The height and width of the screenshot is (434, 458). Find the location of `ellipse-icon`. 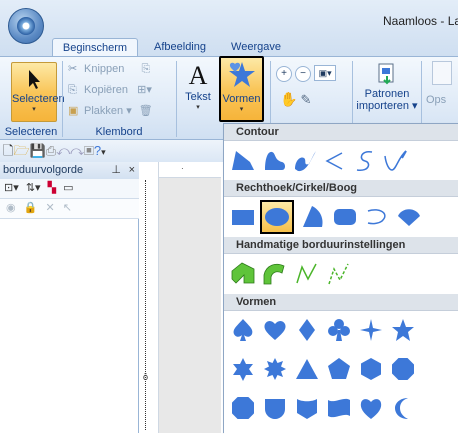

ellipse-icon is located at coordinates (277, 217).